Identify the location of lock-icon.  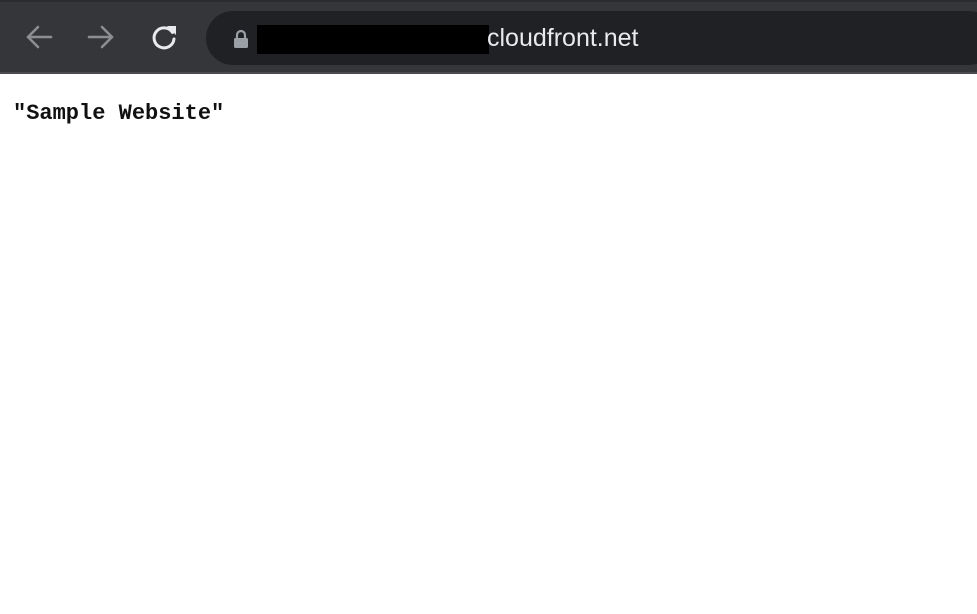
(241, 39).